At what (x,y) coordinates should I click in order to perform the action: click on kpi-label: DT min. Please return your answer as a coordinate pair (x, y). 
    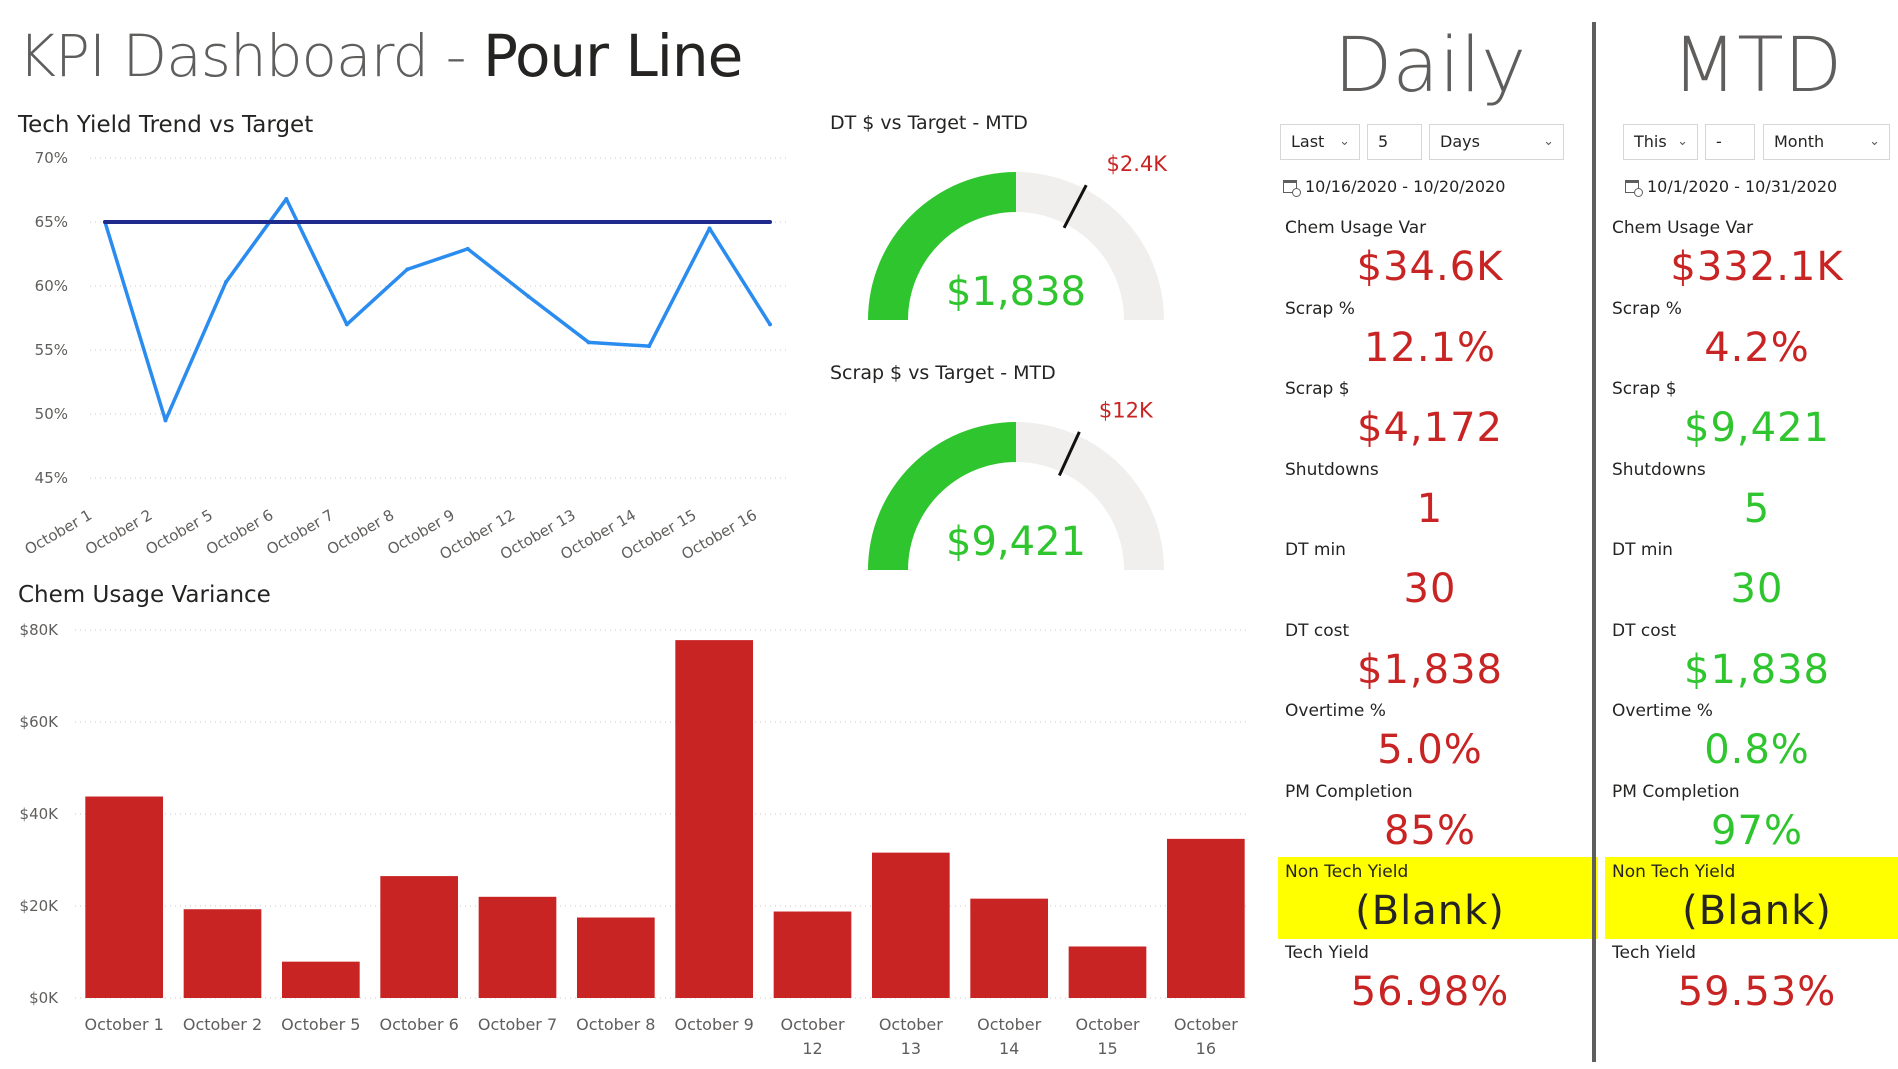
    Looking at the image, I should click on (1315, 550).